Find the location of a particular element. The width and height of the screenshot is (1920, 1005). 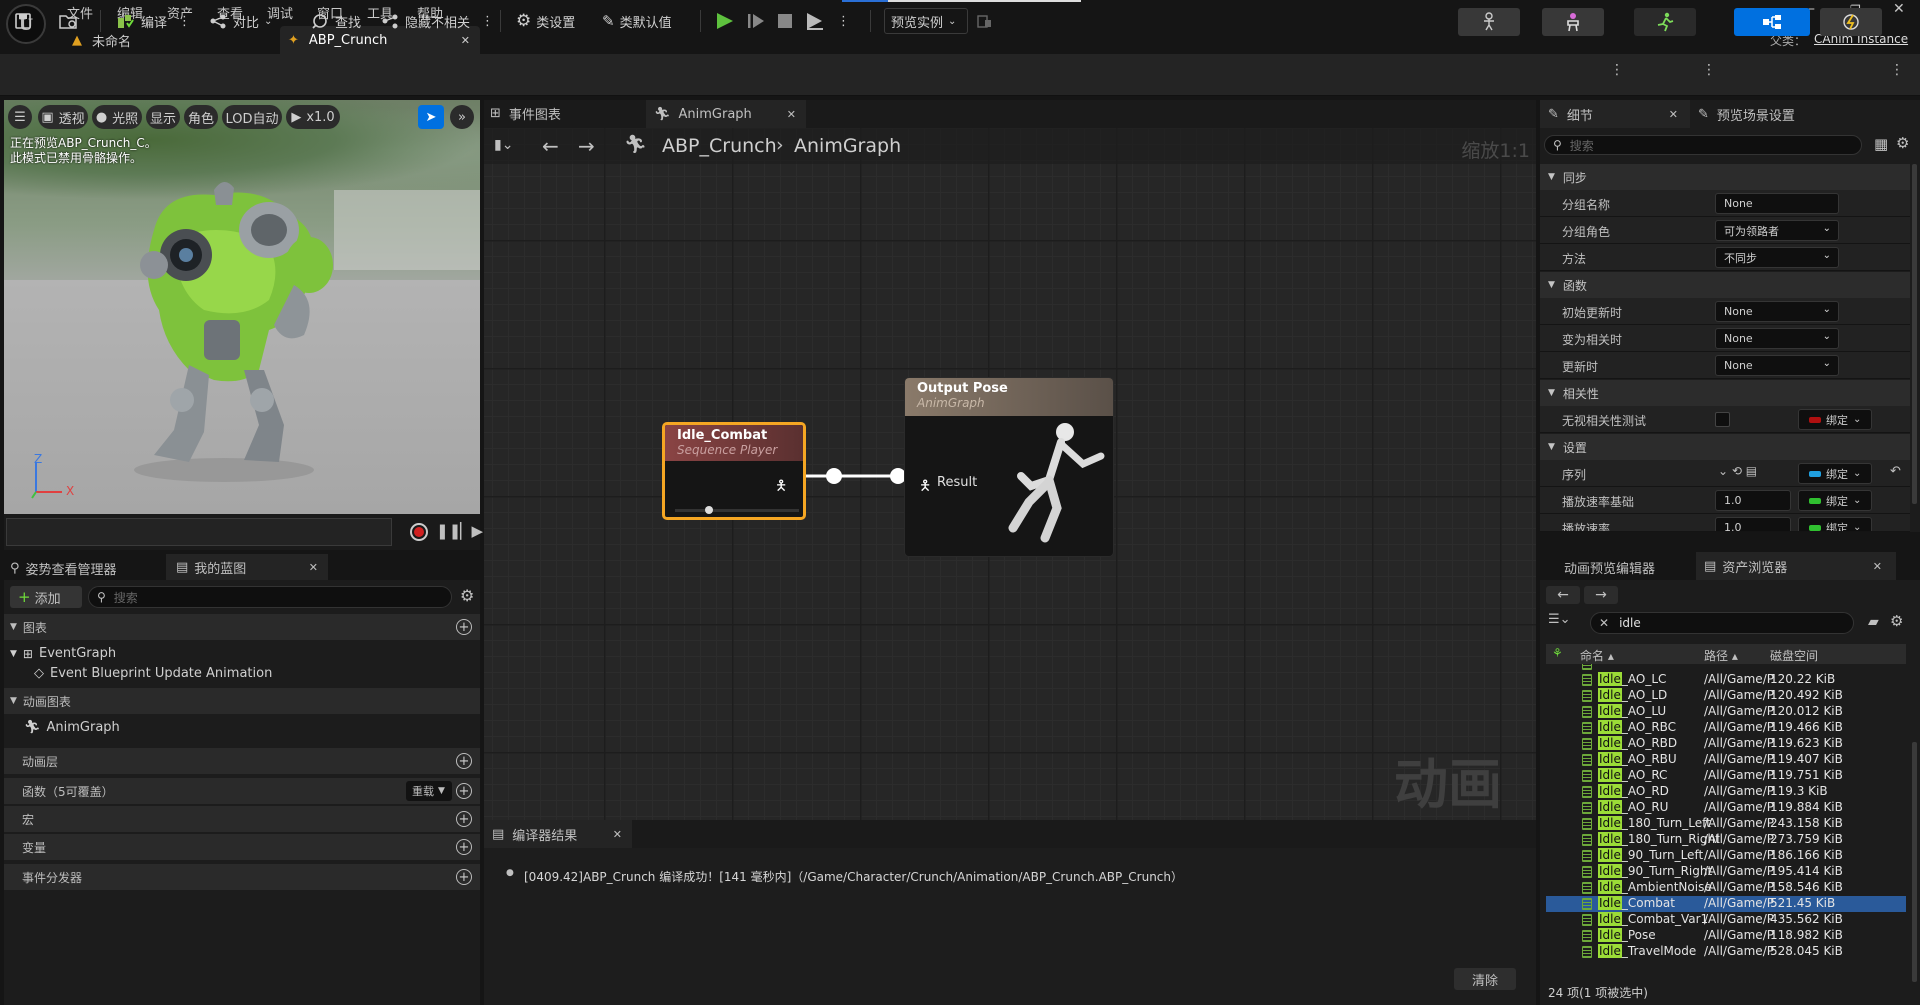

stop-button is located at coordinates (785, 21).